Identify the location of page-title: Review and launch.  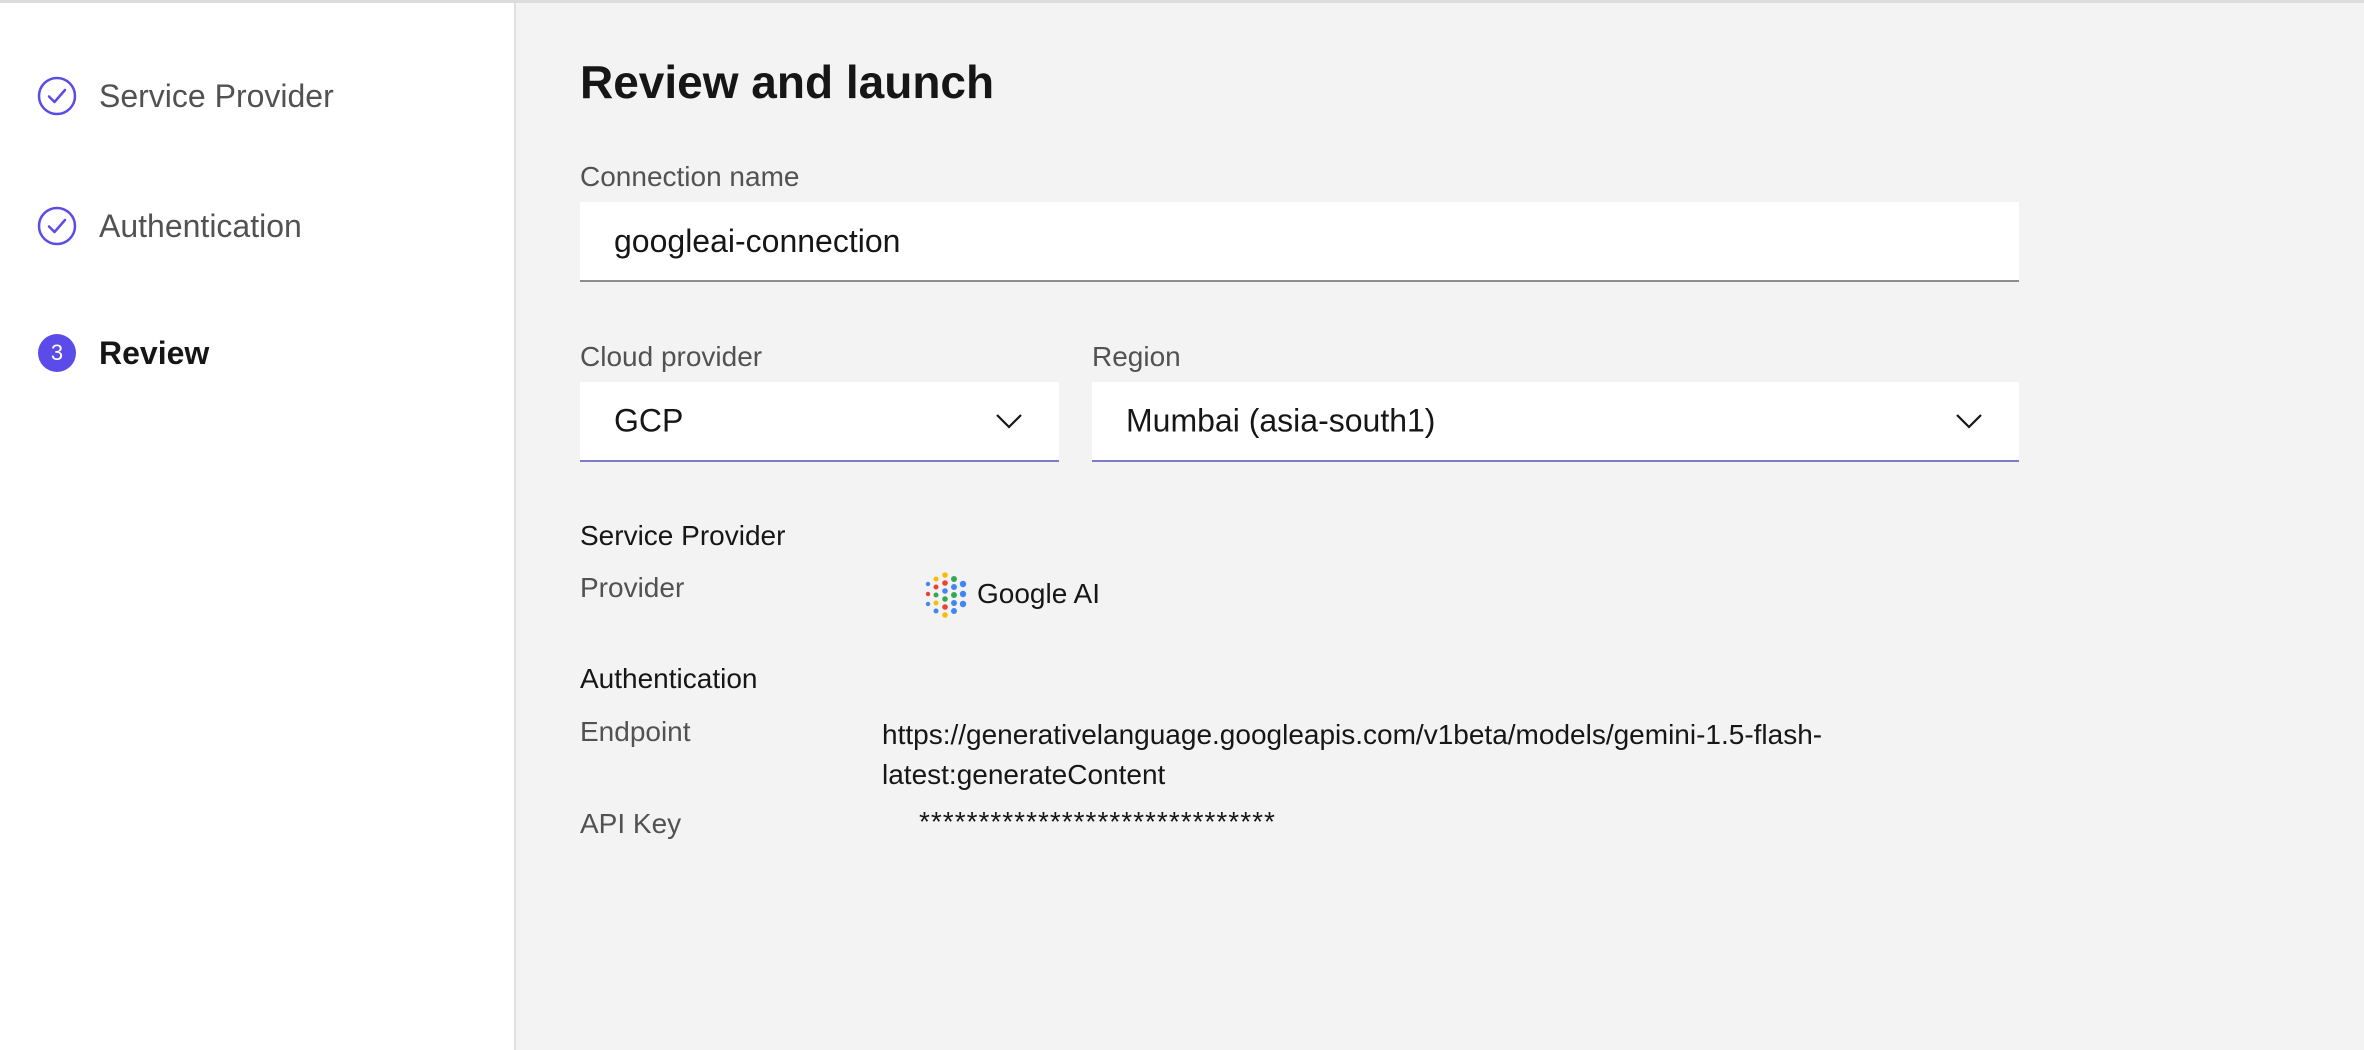
(787, 82).